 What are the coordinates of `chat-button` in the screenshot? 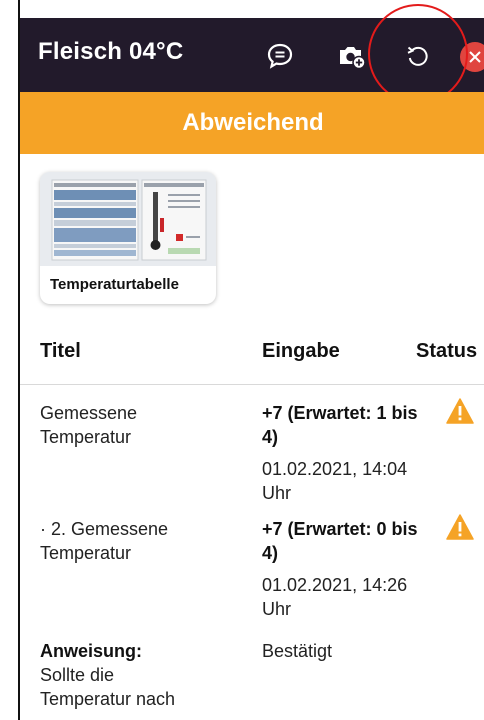 It's located at (280, 56).